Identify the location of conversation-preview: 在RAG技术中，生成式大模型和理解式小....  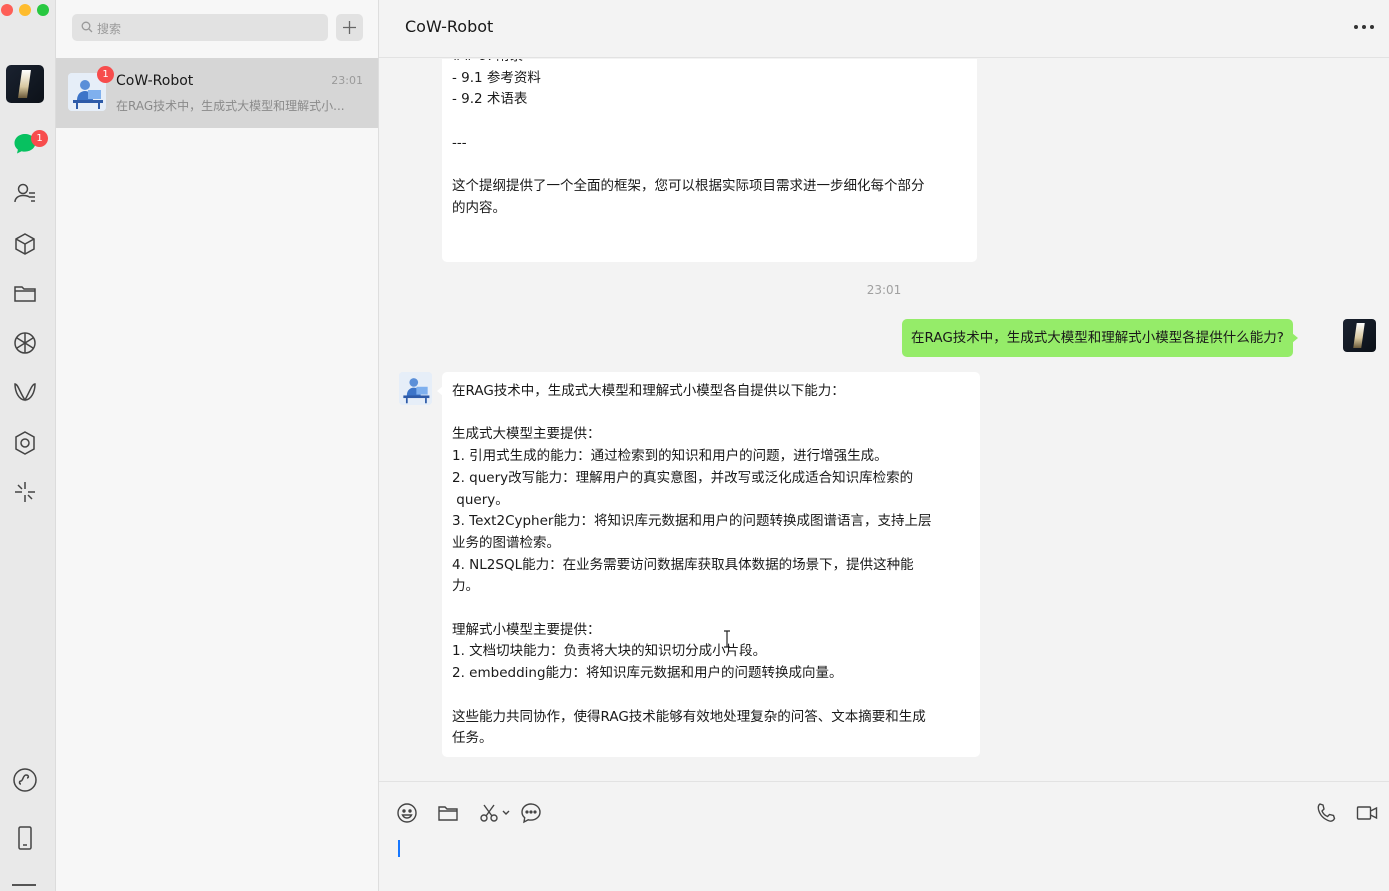
(230, 106).